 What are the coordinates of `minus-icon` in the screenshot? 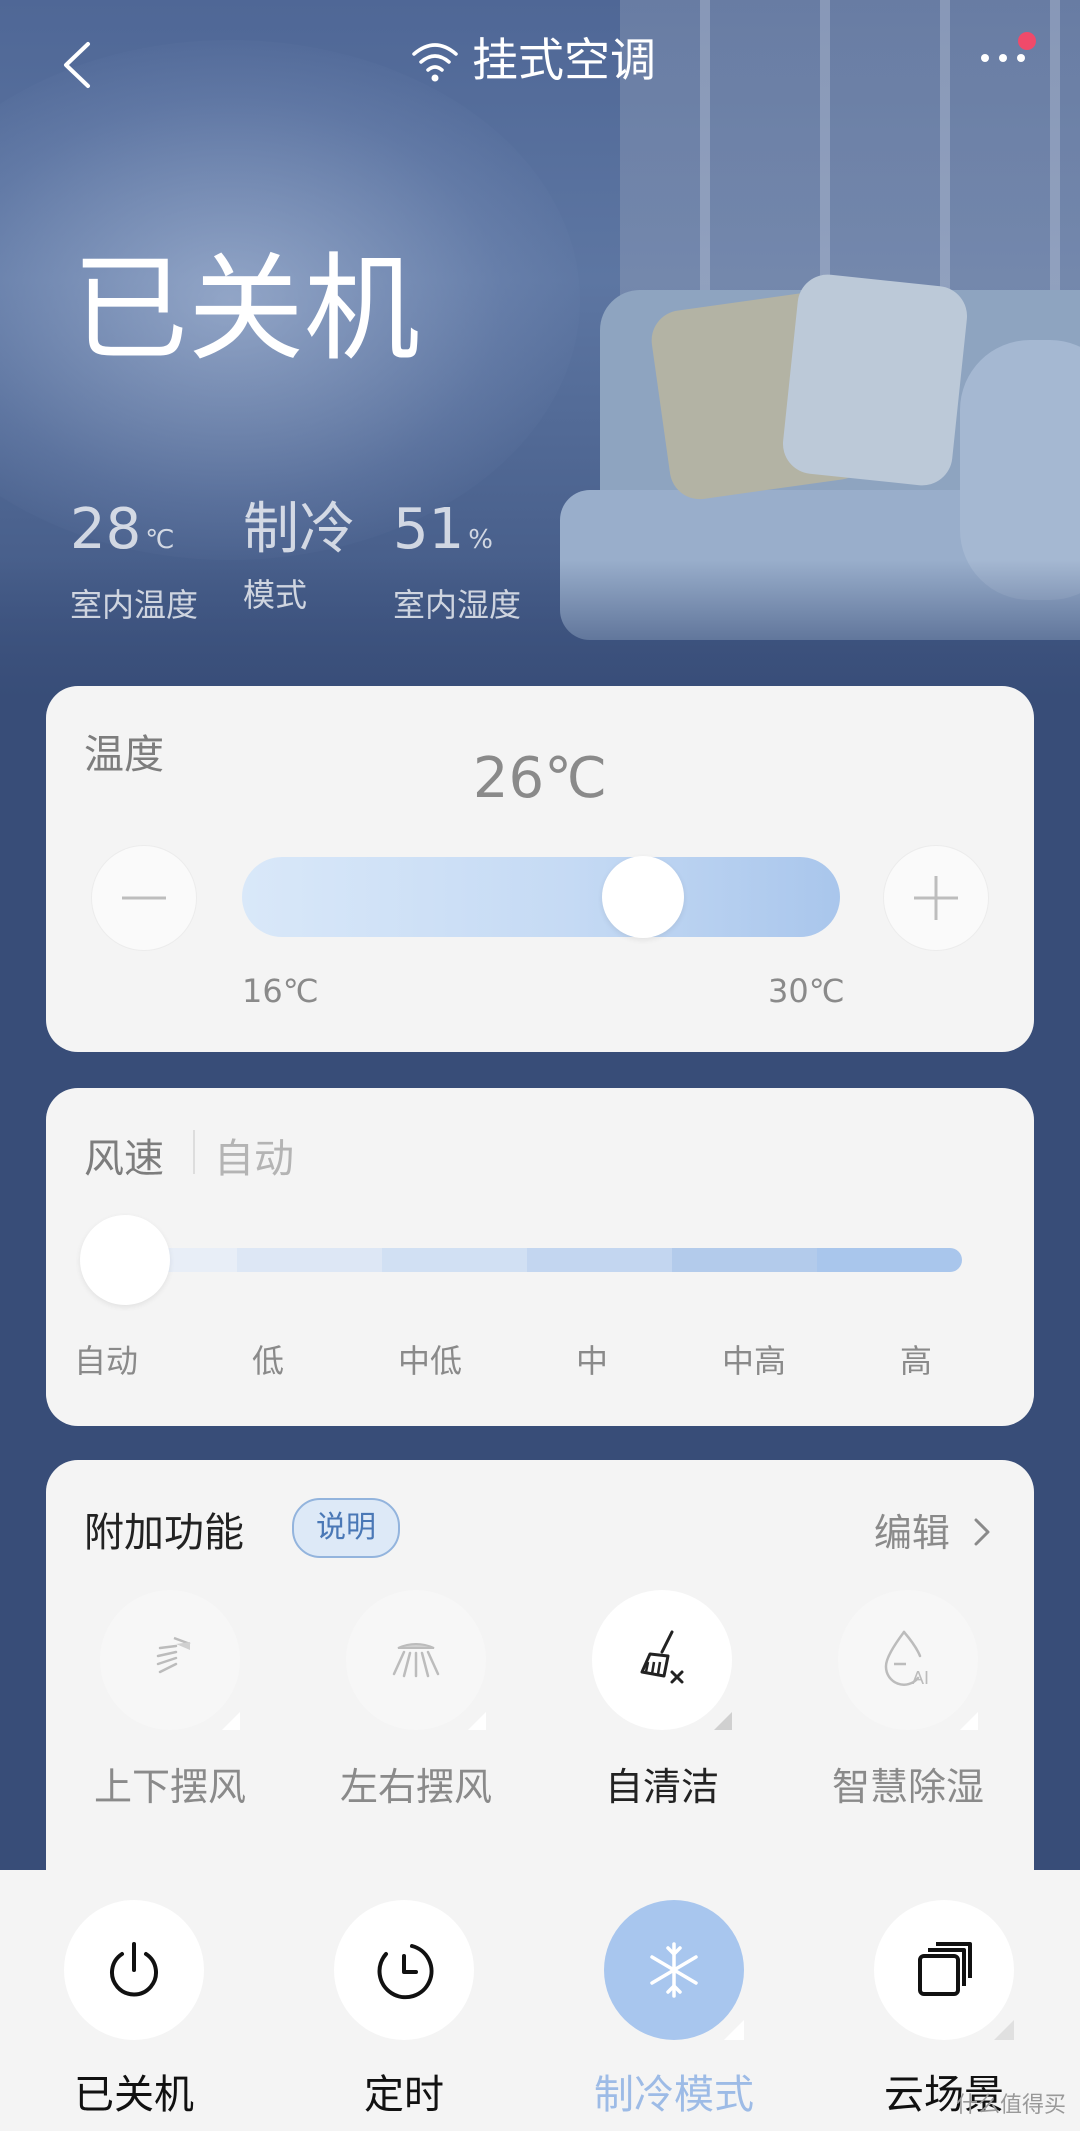 It's located at (144, 898).